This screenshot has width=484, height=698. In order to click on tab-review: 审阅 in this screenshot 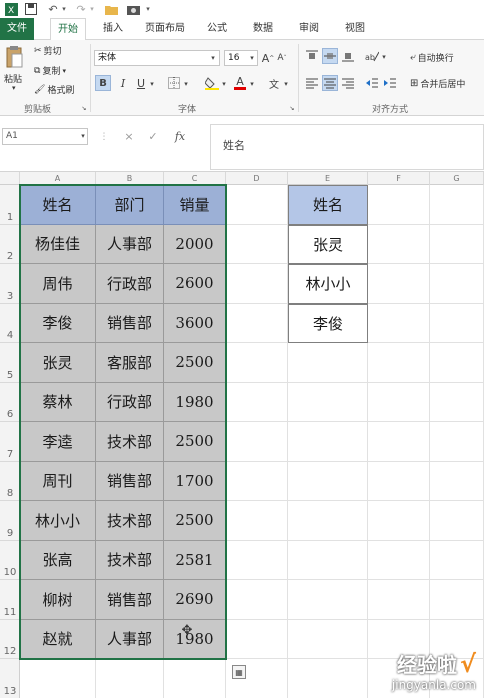, I will do `click(309, 29)`.